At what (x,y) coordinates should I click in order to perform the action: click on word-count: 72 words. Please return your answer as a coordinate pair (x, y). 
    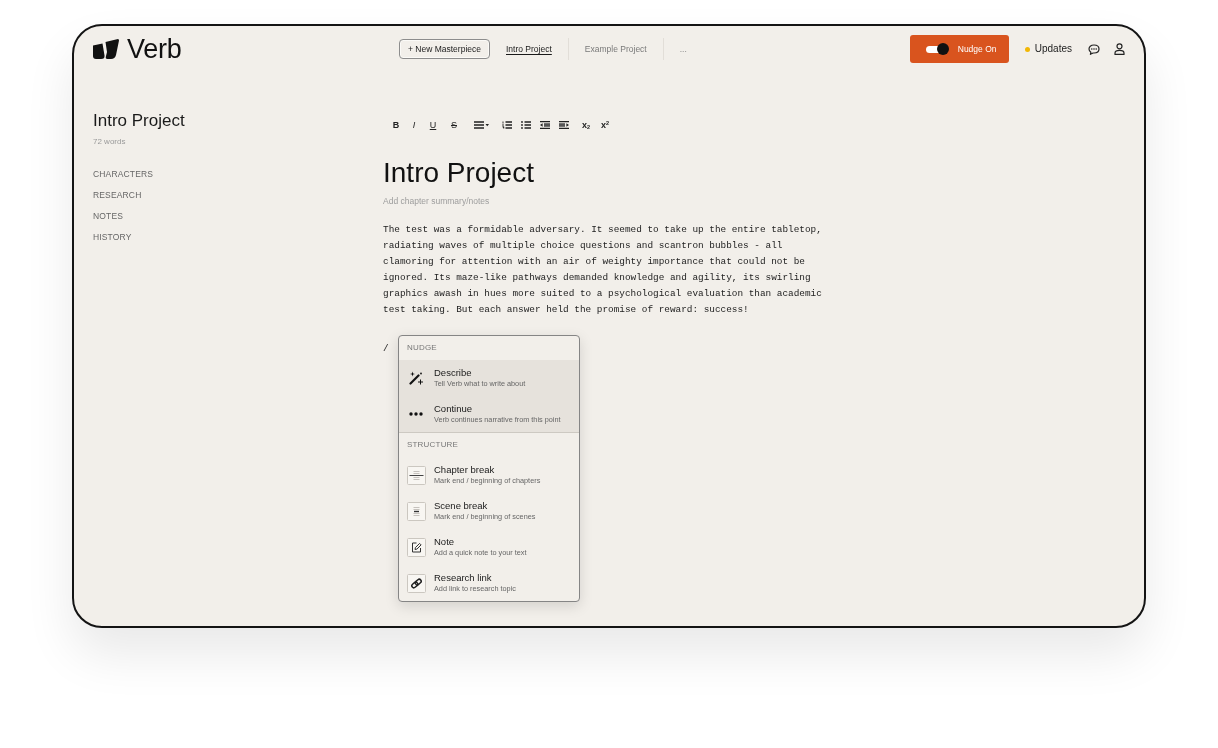
    Looking at the image, I should click on (110, 141).